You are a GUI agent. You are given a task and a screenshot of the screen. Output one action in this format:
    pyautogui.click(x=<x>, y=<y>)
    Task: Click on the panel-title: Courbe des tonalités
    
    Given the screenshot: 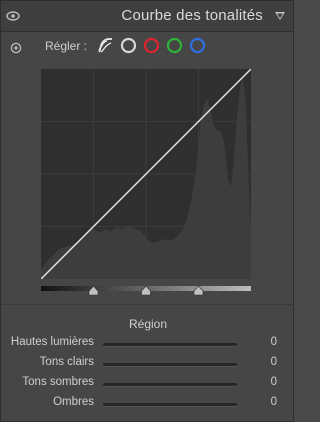 What is the action you would take?
    pyautogui.click(x=192, y=15)
    